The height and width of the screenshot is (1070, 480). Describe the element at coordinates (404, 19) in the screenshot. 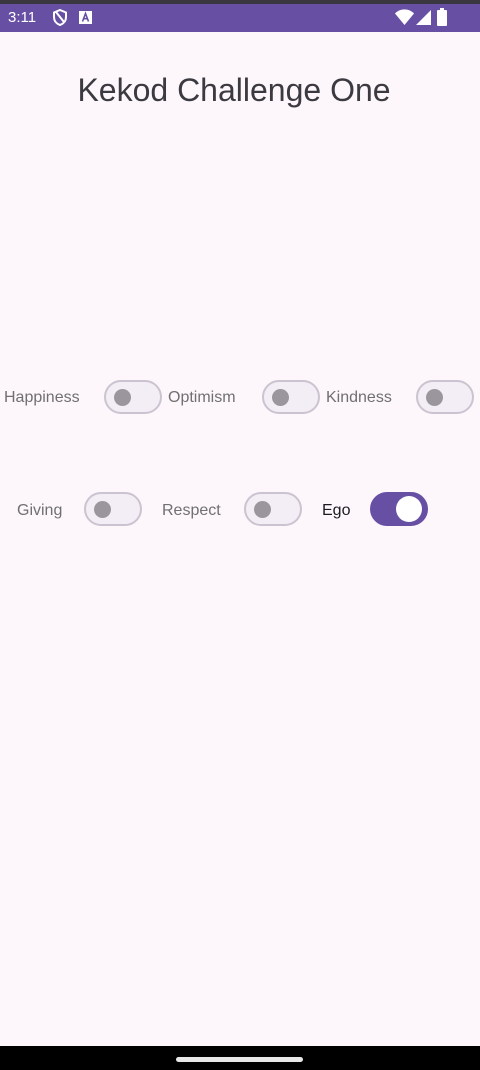

I see `wifi-icon` at that location.